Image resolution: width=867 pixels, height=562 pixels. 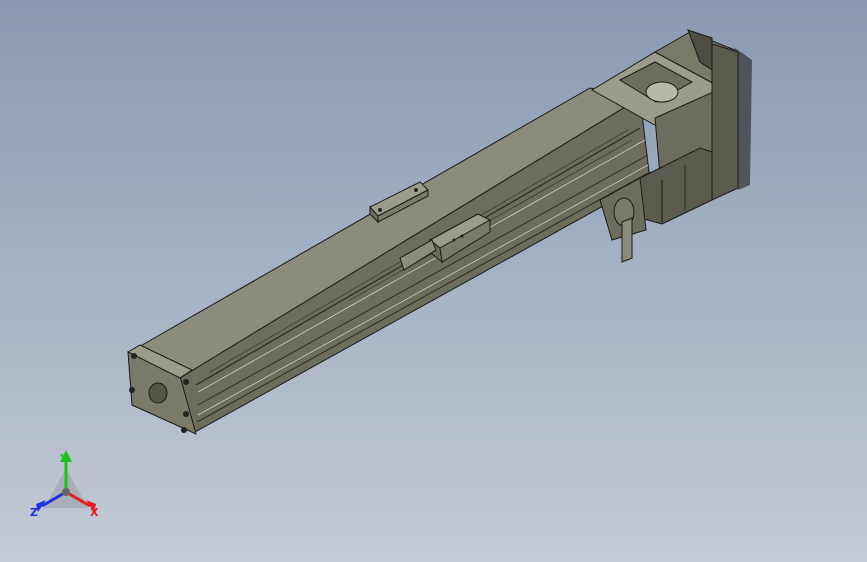 I want to click on coordinate-triad: Y X Z, so click(x=64, y=484).